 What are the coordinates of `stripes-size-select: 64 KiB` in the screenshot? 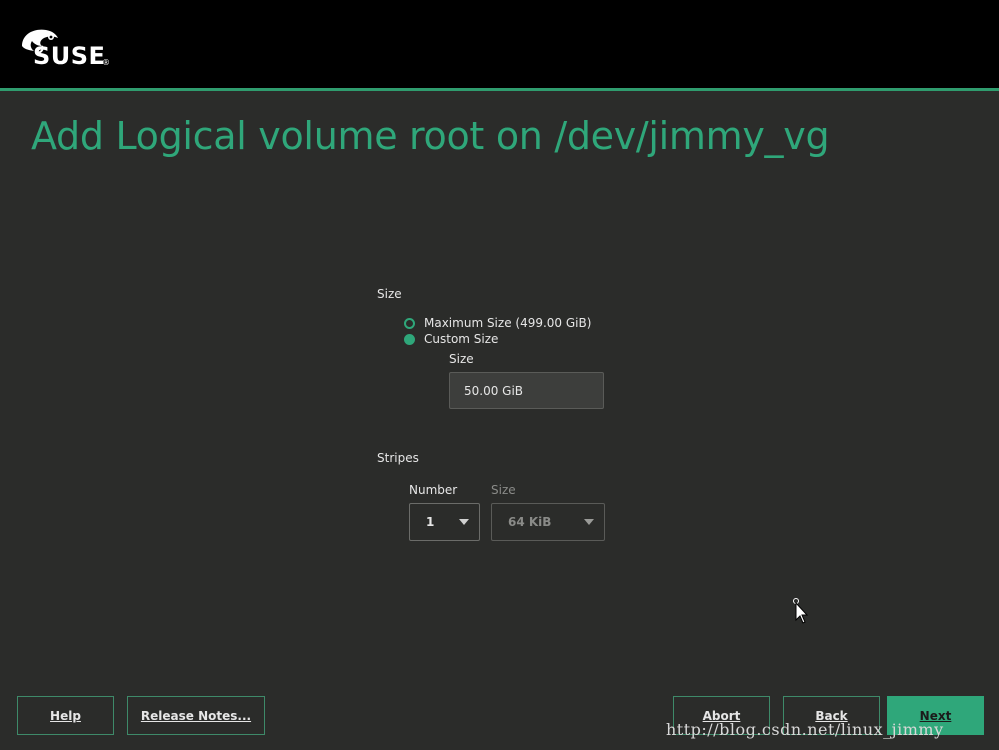 It's located at (548, 522).